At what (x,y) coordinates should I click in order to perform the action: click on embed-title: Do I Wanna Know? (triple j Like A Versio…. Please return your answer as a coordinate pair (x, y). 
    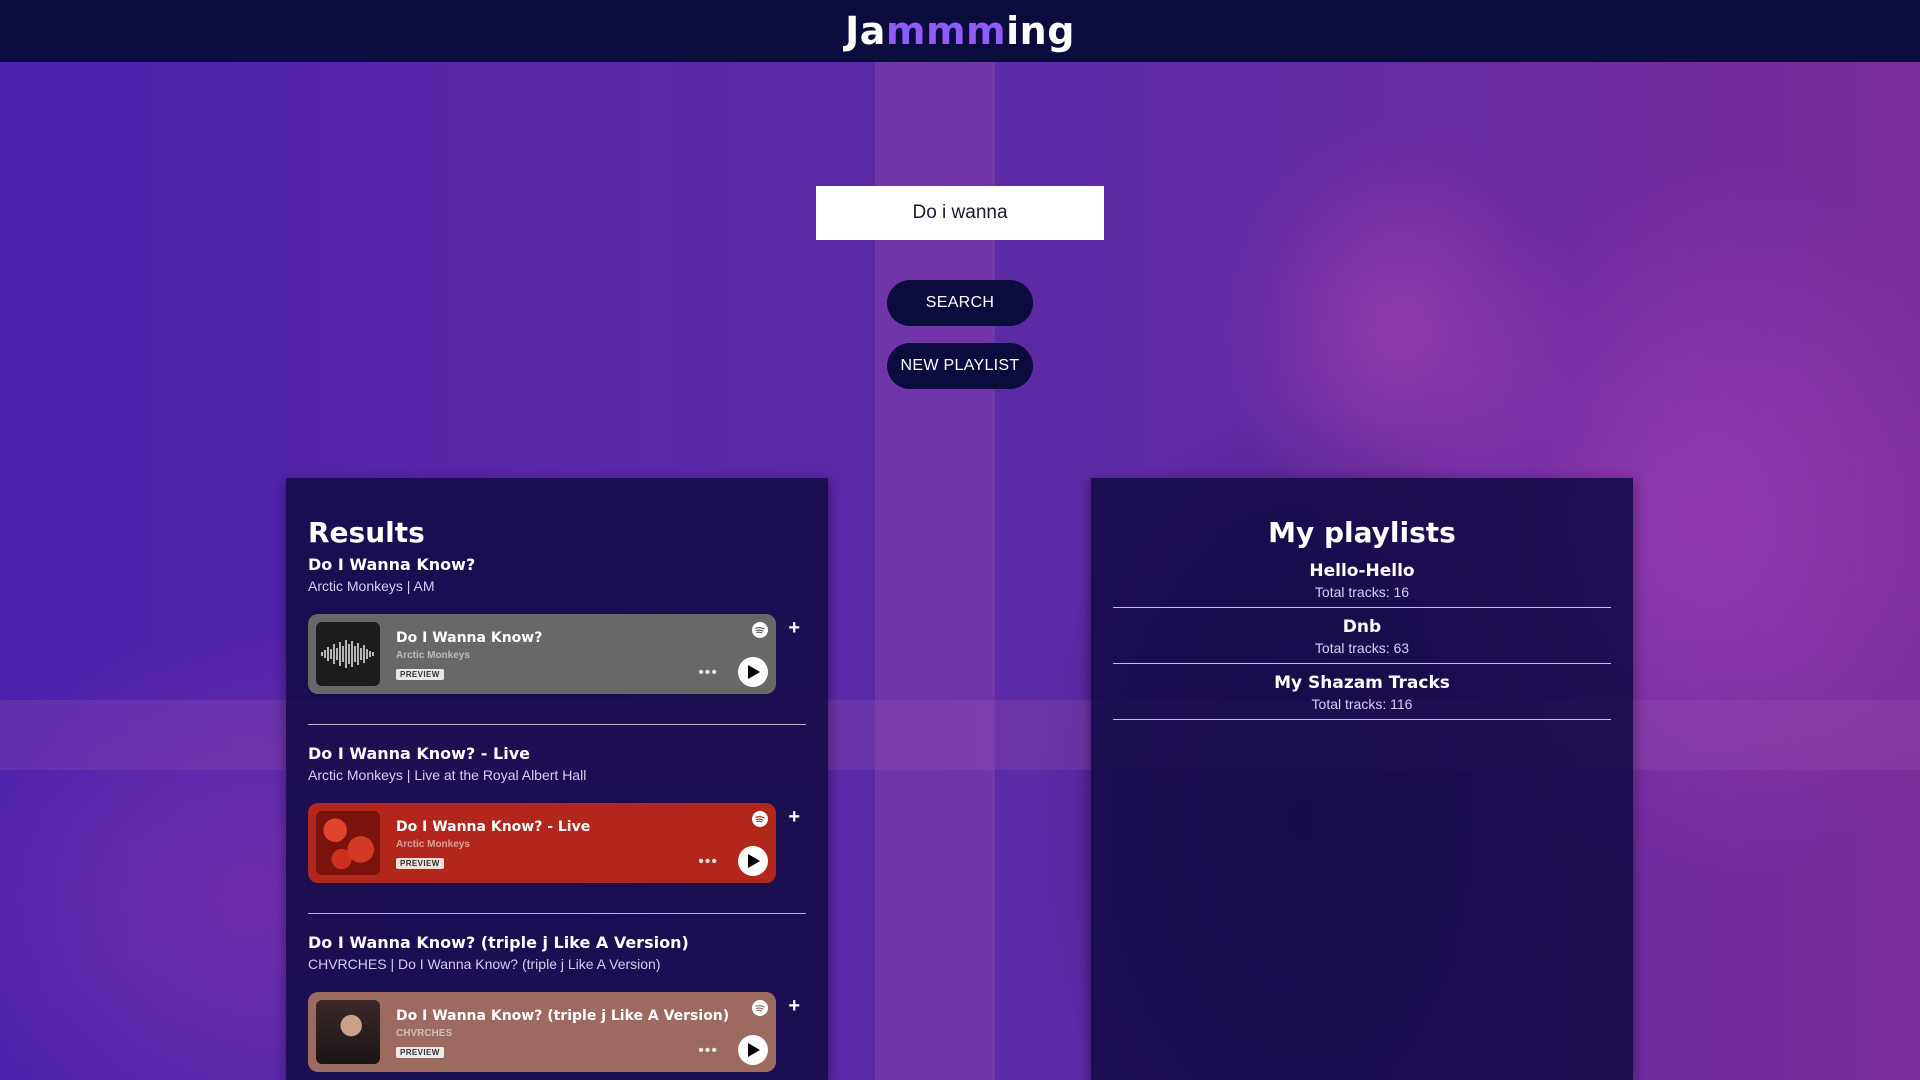
    Looking at the image, I should click on (563, 1016).